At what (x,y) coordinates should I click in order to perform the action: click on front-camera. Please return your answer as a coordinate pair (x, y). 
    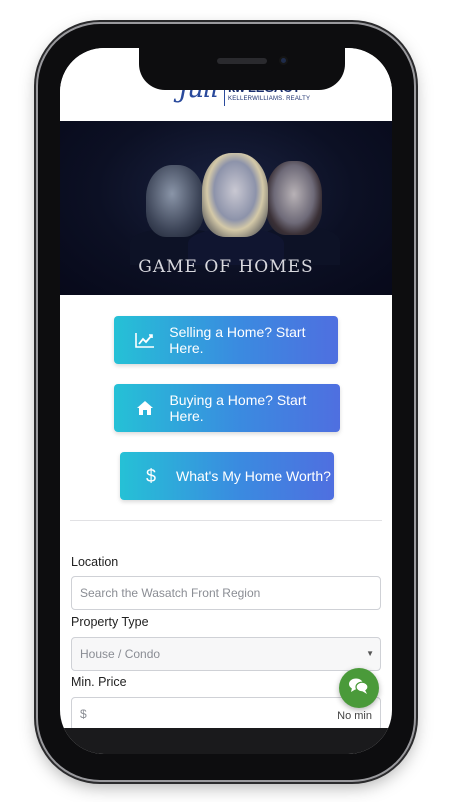
    Looking at the image, I should click on (283, 60).